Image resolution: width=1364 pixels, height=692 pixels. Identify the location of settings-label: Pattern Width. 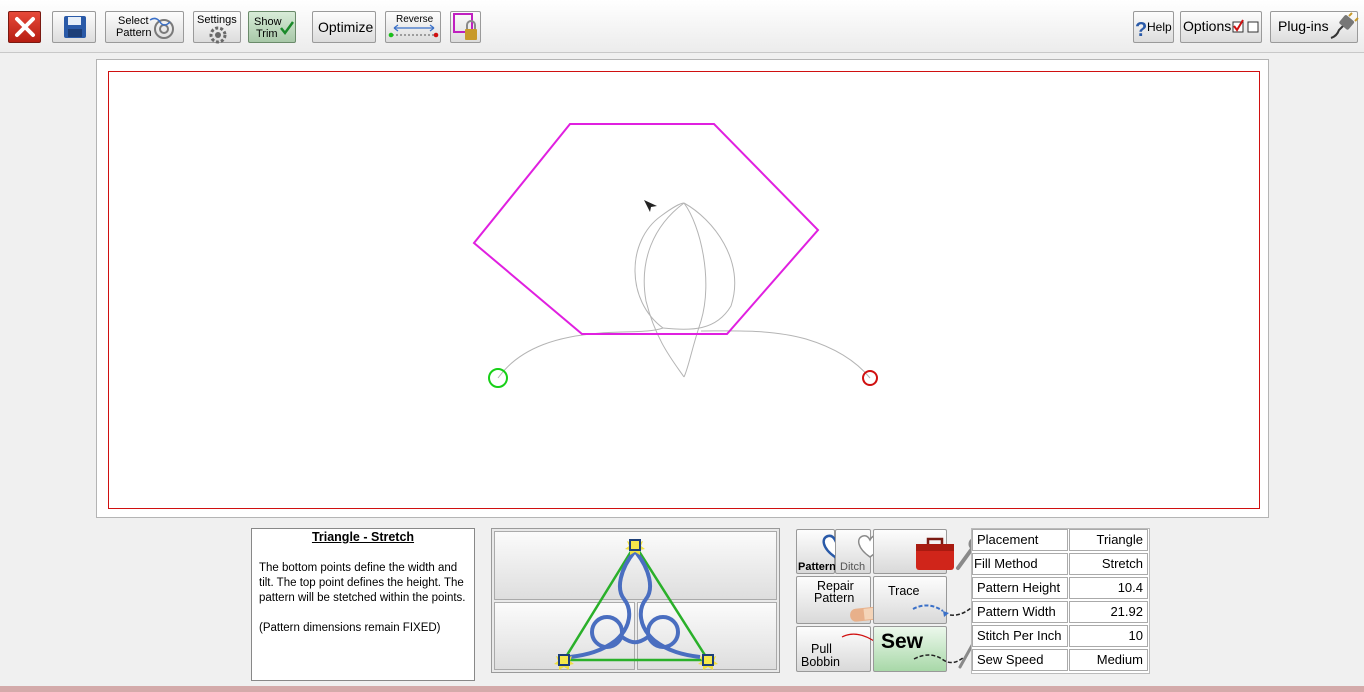
(1020, 612).